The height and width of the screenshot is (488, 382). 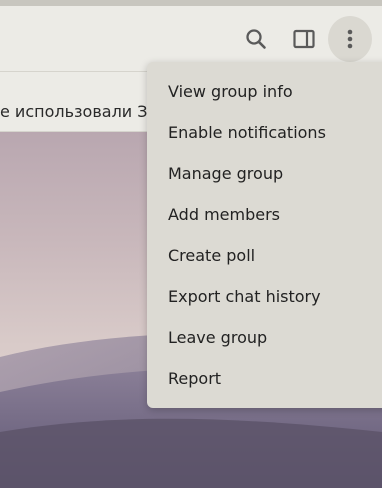 I want to click on menu-item-leave-group: Leave group, so click(x=264, y=337).